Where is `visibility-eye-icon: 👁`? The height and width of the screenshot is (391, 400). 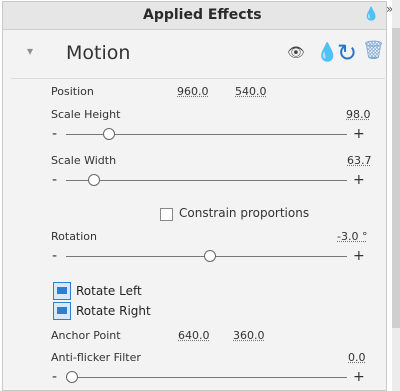
visibility-eye-icon: 👁 is located at coordinates (296, 53).